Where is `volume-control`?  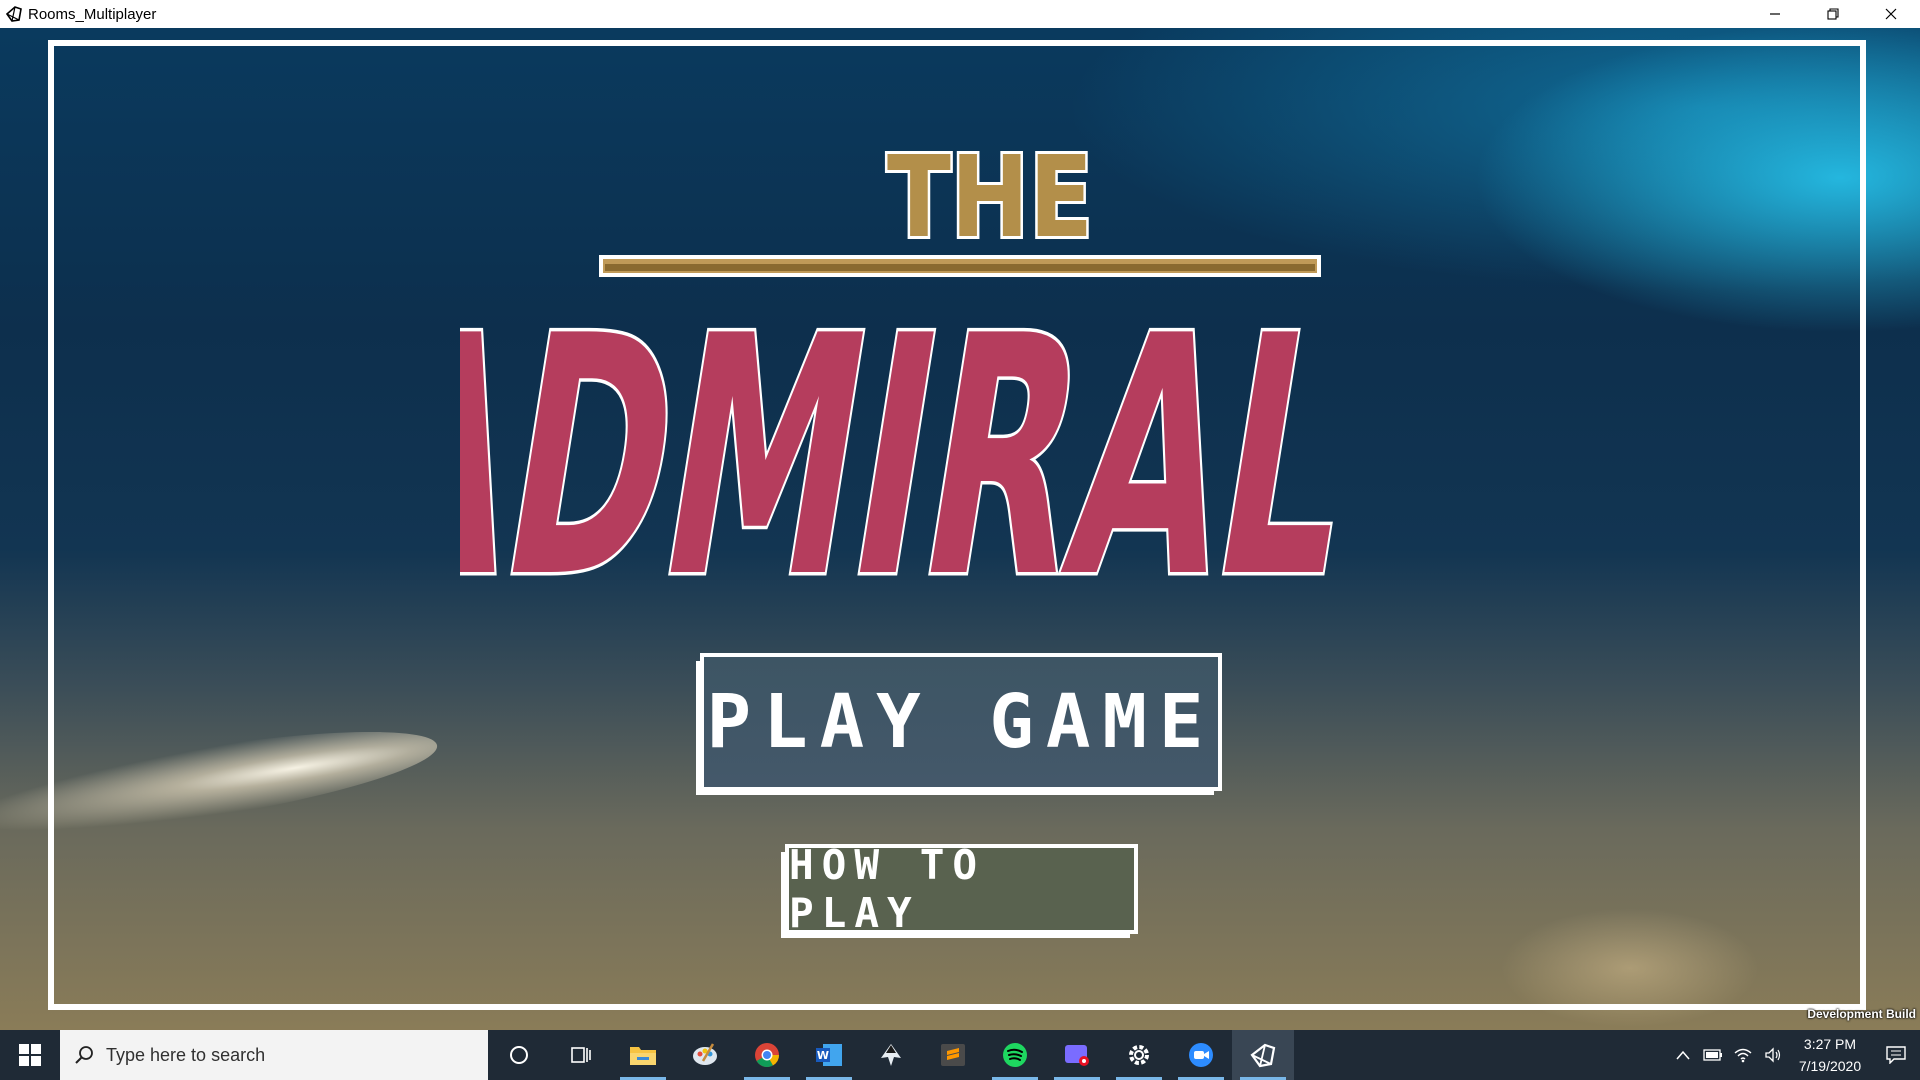
volume-control is located at coordinates (1773, 1055).